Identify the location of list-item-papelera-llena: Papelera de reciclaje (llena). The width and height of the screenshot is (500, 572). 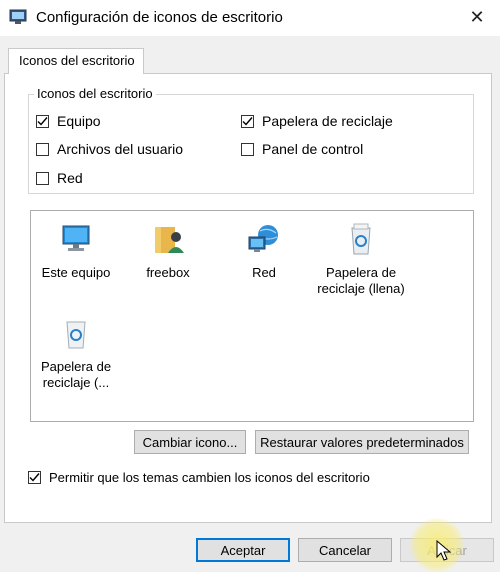
(361, 259).